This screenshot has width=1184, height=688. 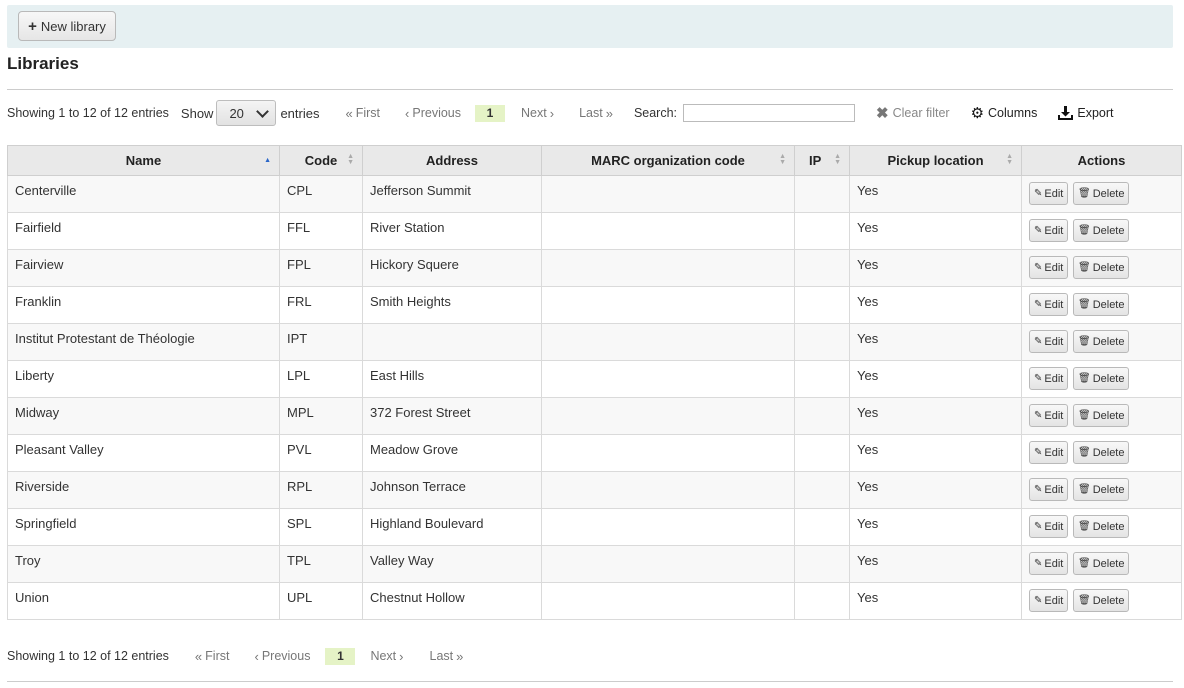 What do you see at coordinates (143, 268) in the screenshot?
I see `cell-name: Fairview` at bounding box center [143, 268].